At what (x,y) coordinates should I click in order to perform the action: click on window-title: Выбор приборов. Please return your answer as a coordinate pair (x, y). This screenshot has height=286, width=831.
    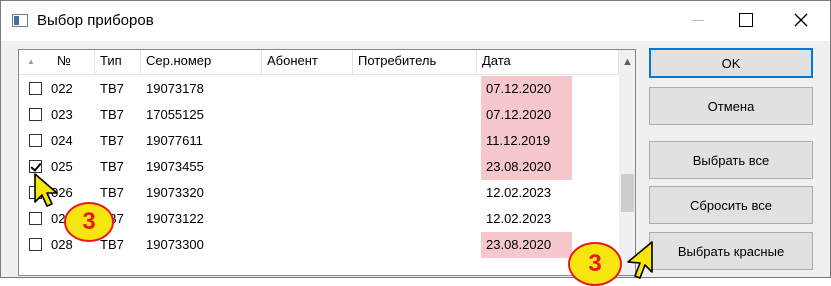
    Looking at the image, I should click on (95, 20).